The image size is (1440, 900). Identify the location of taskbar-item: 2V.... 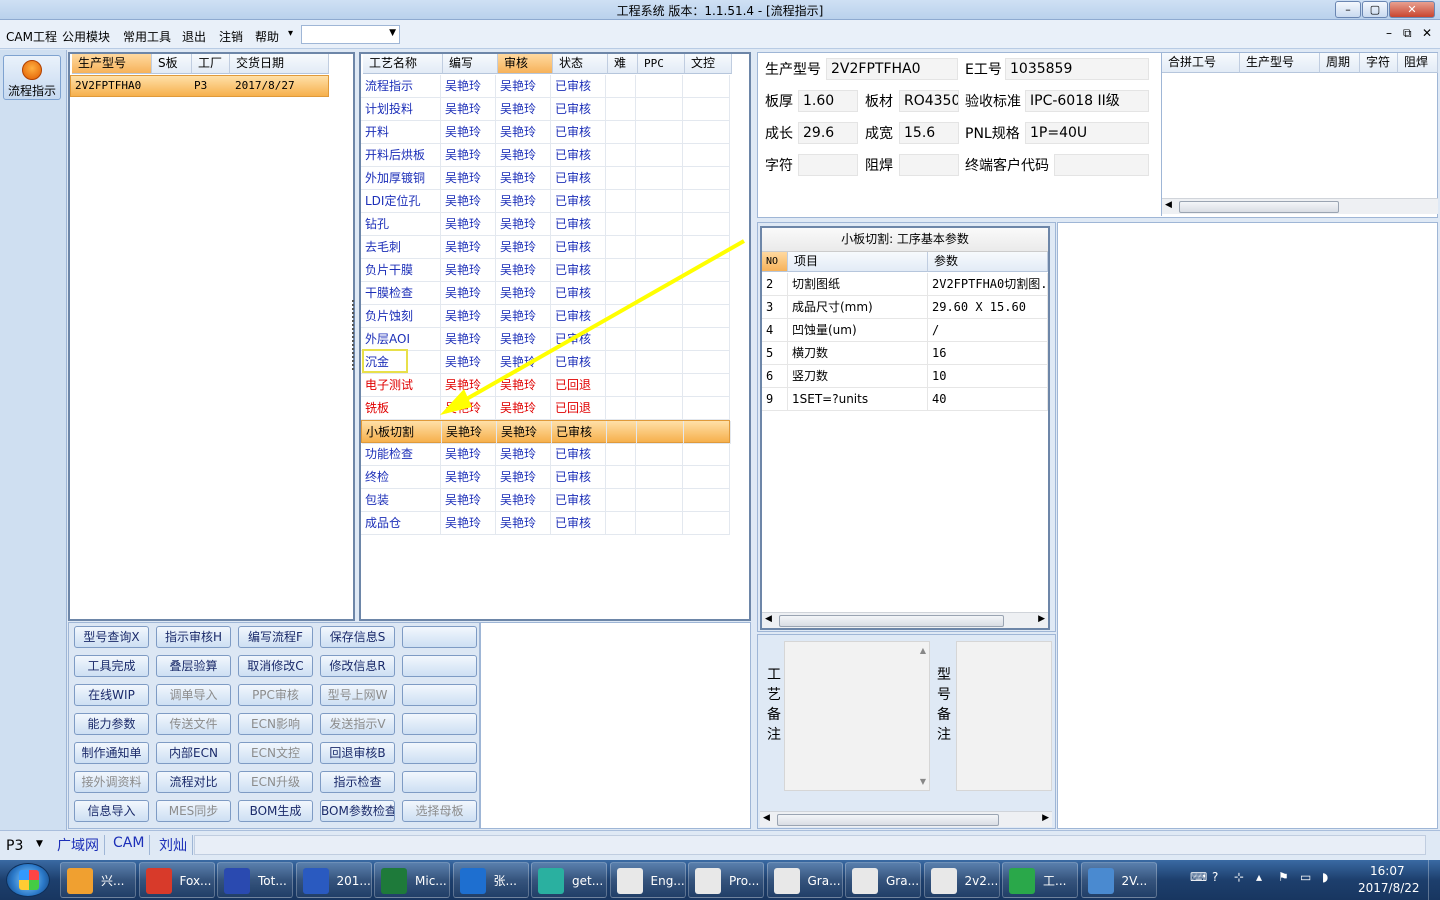
(1118, 880).